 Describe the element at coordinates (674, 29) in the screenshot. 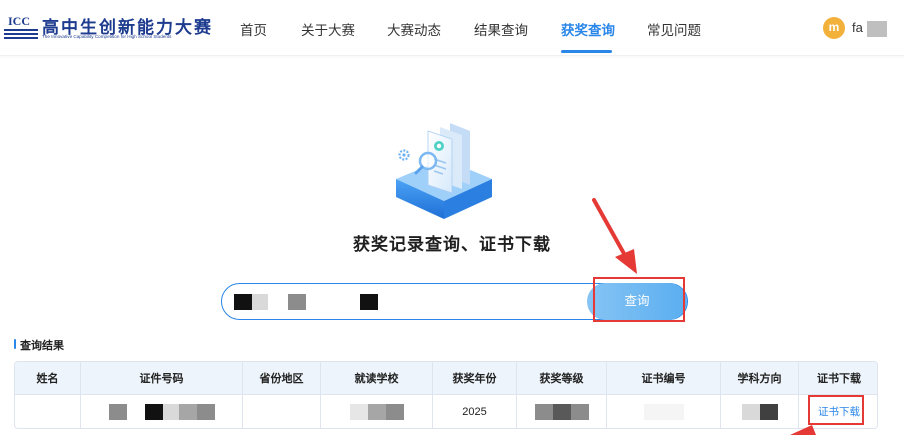

I see `nav-item-faq: 常见问题` at that location.